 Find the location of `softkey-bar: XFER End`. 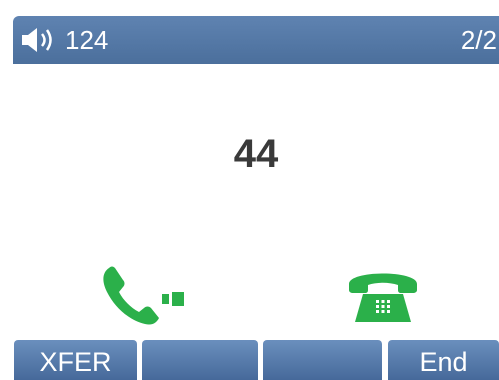

softkey-bar: XFER End is located at coordinates (249, 360).